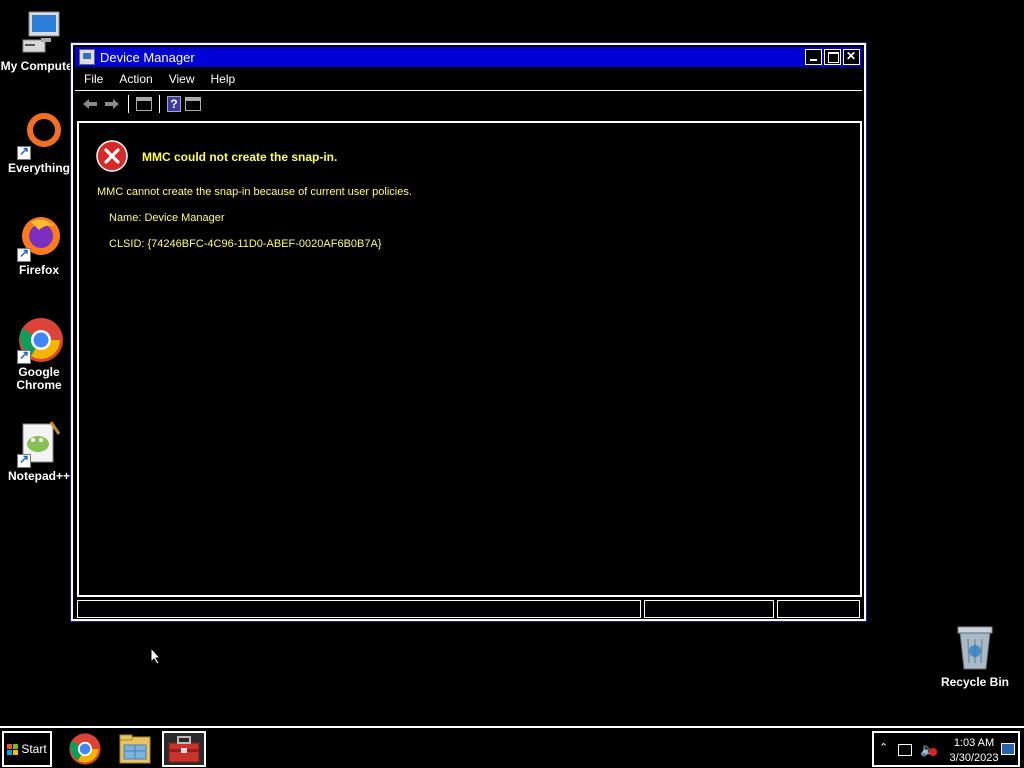 The width and height of the screenshot is (1024, 768). What do you see at coordinates (167, 218) in the screenshot?
I see `snap-in-name: Name: Device Manager` at bounding box center [167, 218].